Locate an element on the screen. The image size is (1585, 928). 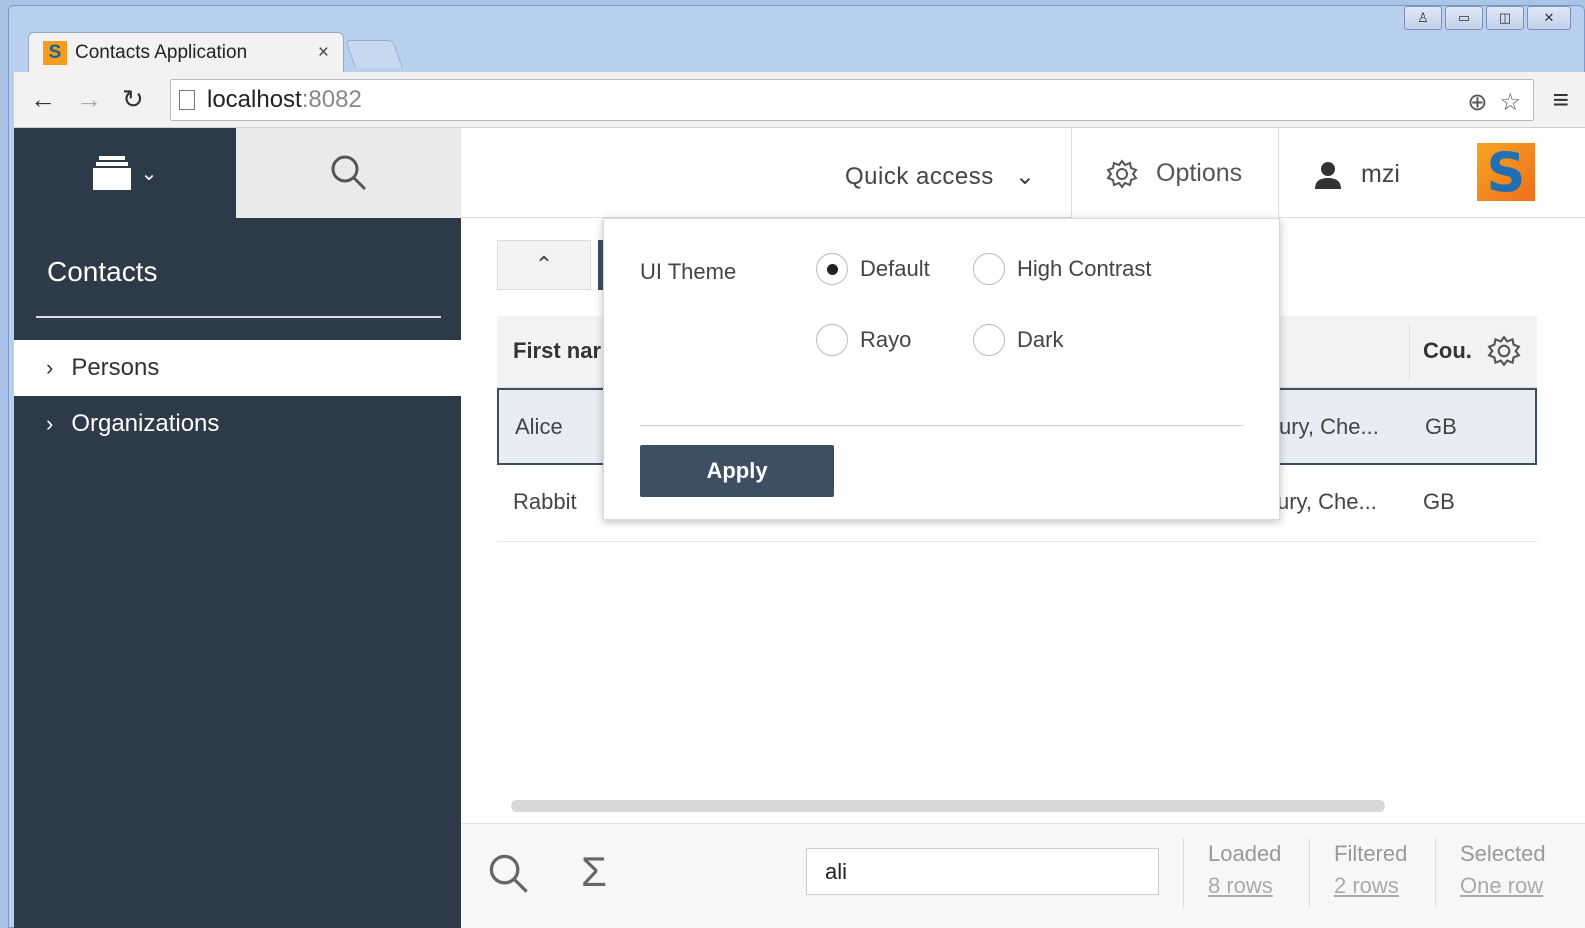
sidebar-divider is located at coordinates (238, 317).